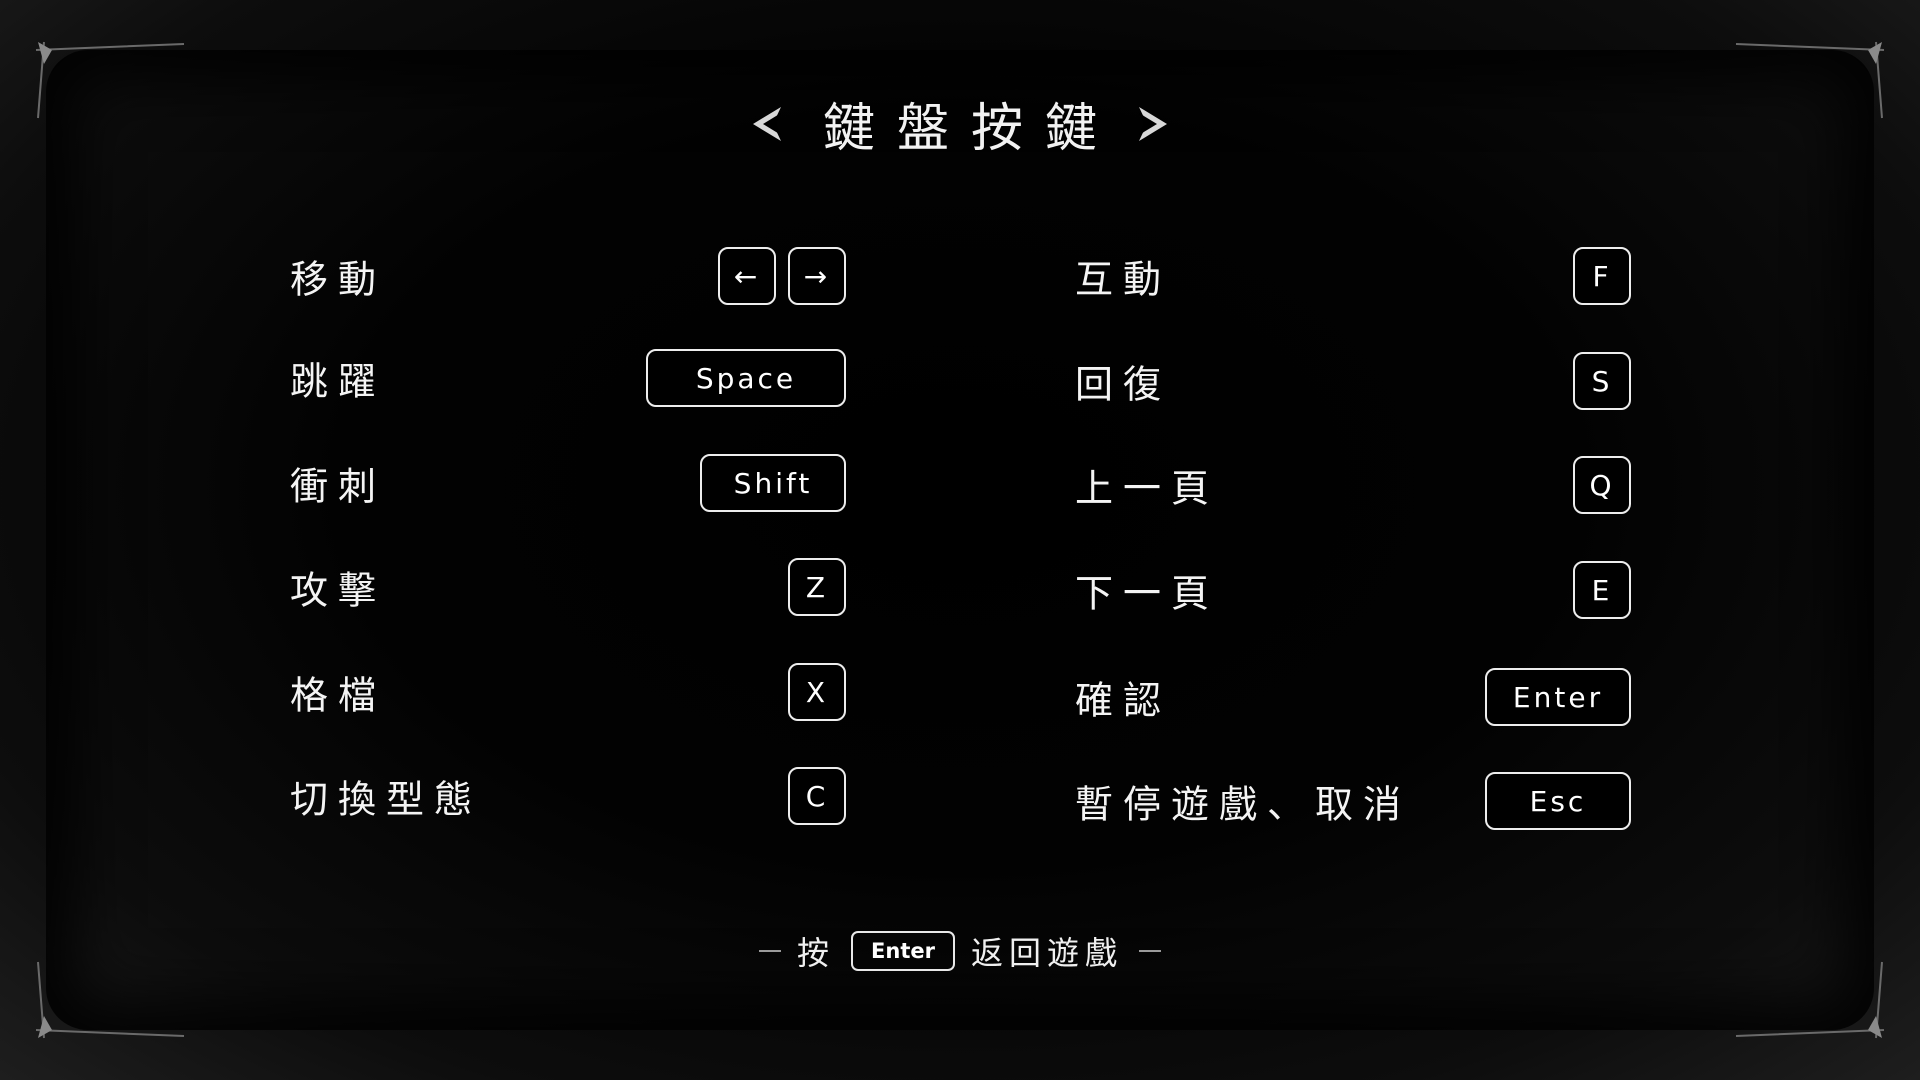  I want to click on key-group: Shift, so click(773, 483).